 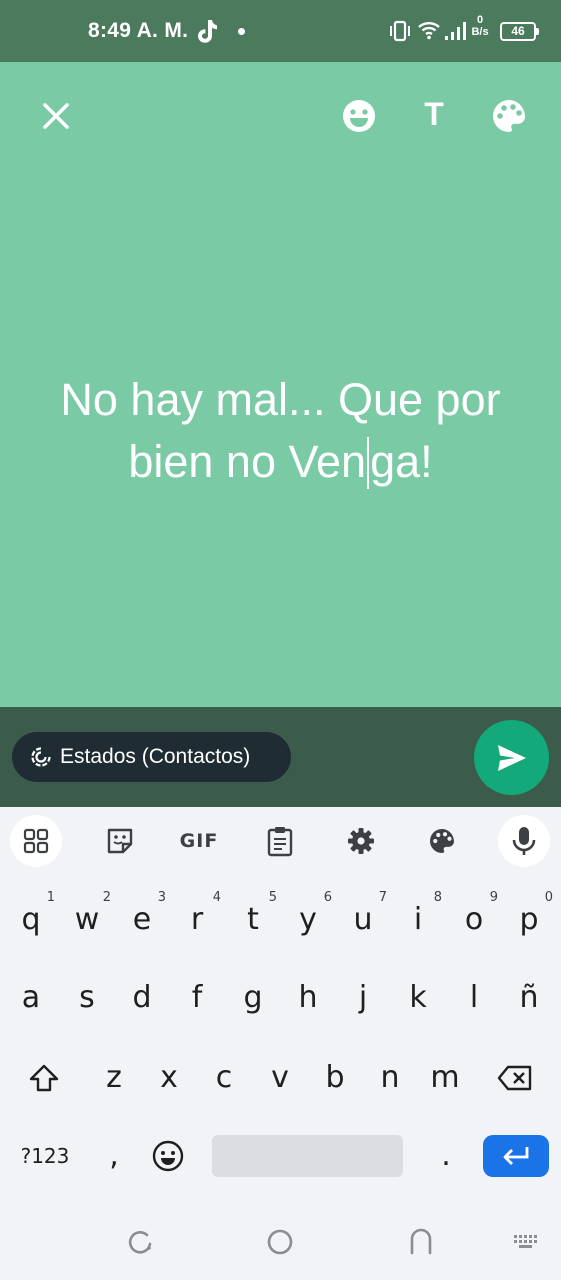 What do you see at coordinates (308, 919) in the screenshot?
I see `key-y: y6` at bounding box center [308, 919].